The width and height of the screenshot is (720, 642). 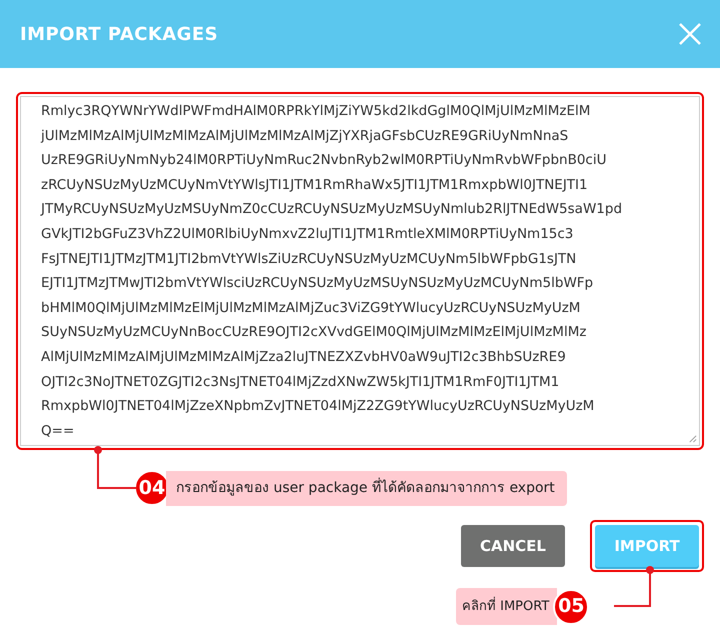 I want to click on field-text-line: SUyNSUzMyUzMCUyNnBocCUzRE9OJTI2cXVvdGElM0QlMjUlMzMlMzElMjUlMzMlMz, so click(x=313, y=332).